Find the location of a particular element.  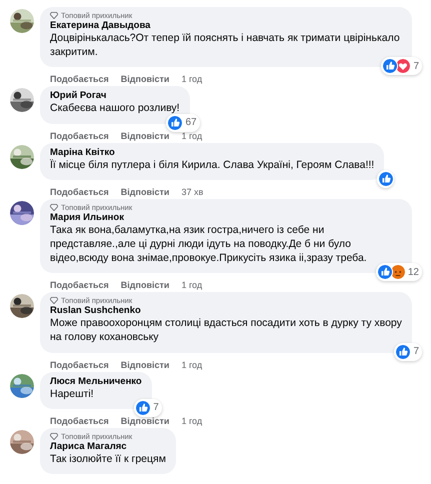

author-name: Маріна Квітко is located at coordinates (212, 152).